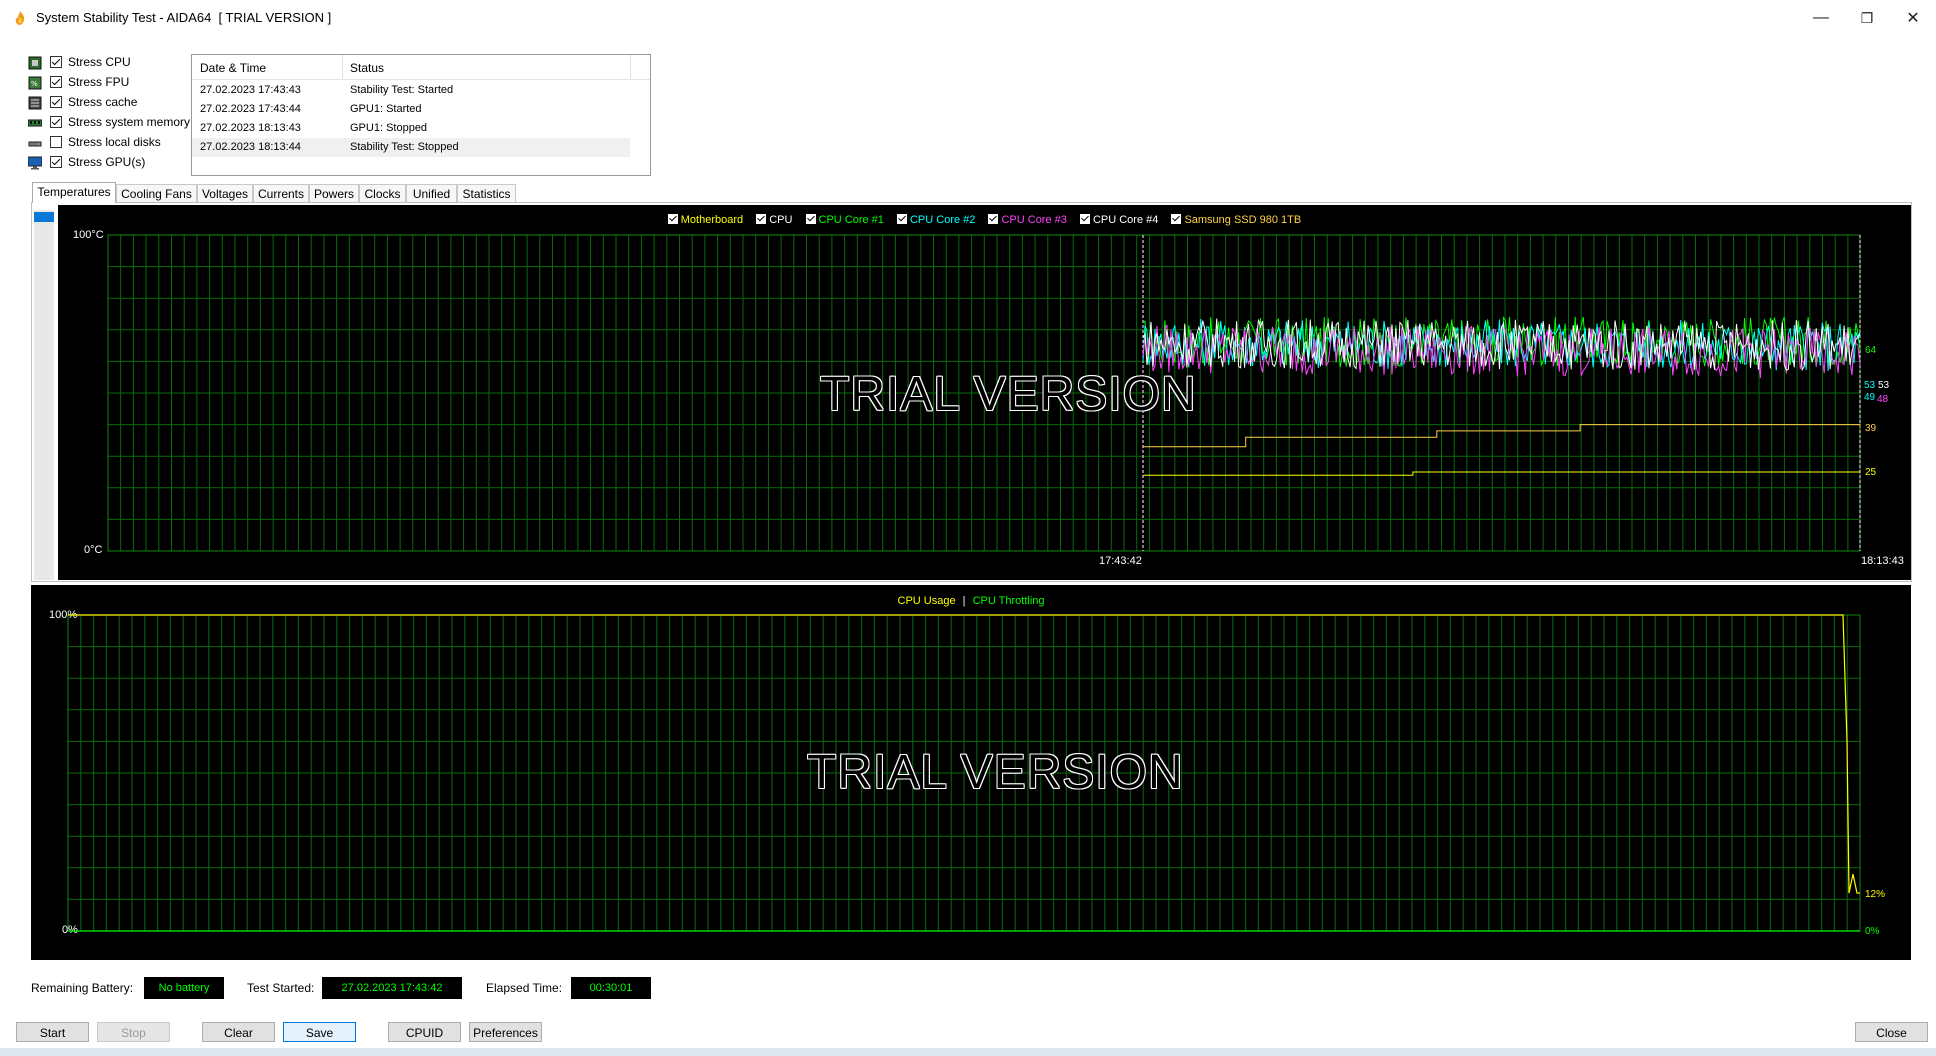 The image size is (1936, 1056). I want to click on test-started-label: Test Started:, so click(281, 988).